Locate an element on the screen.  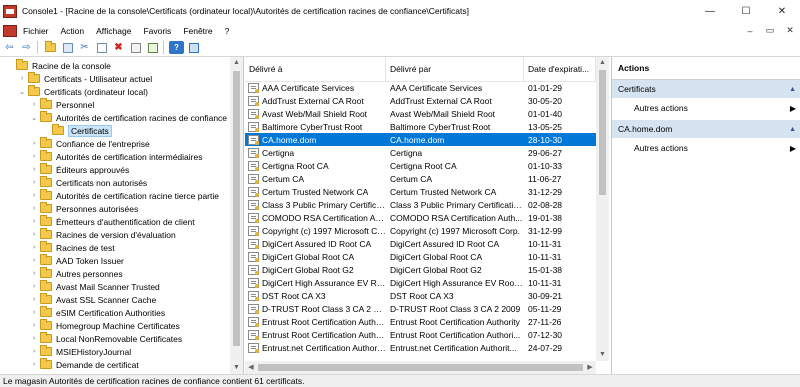
scroll-left-arrow-icon: ◀ is located at coordinates (251, 367).